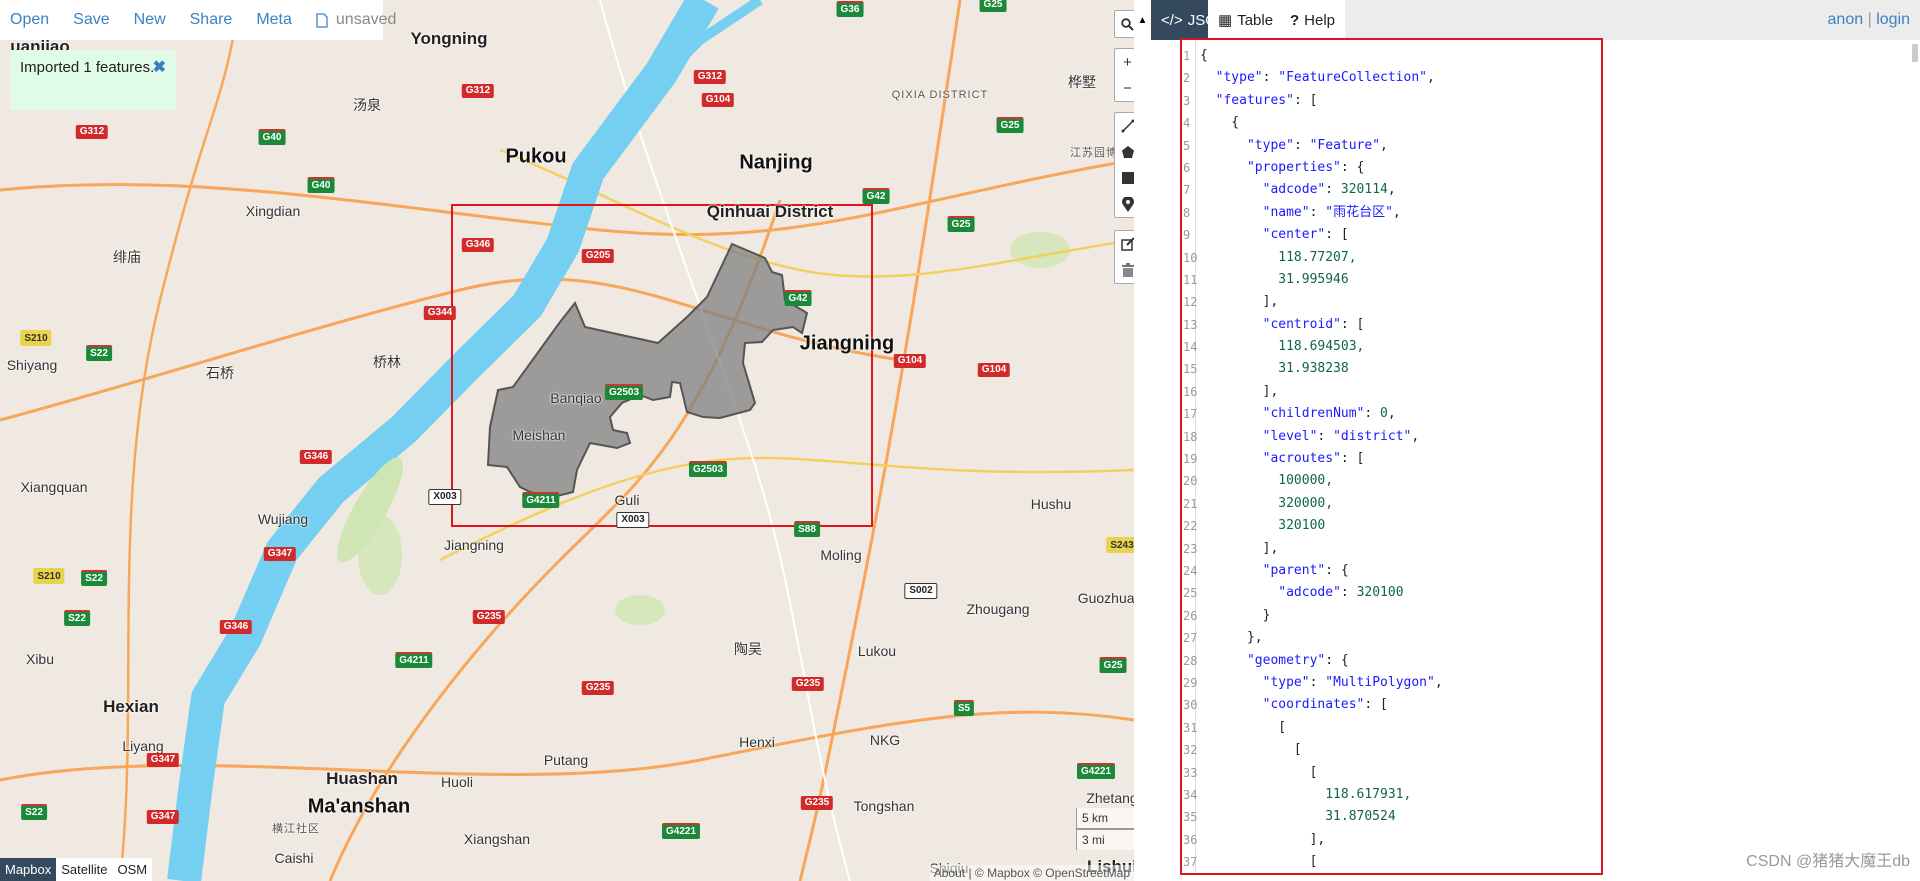  What do you see at coordinates (1294, 190) in the screenshot?
I see `json-key: "adcode"` at bounding box center [1294, 190].